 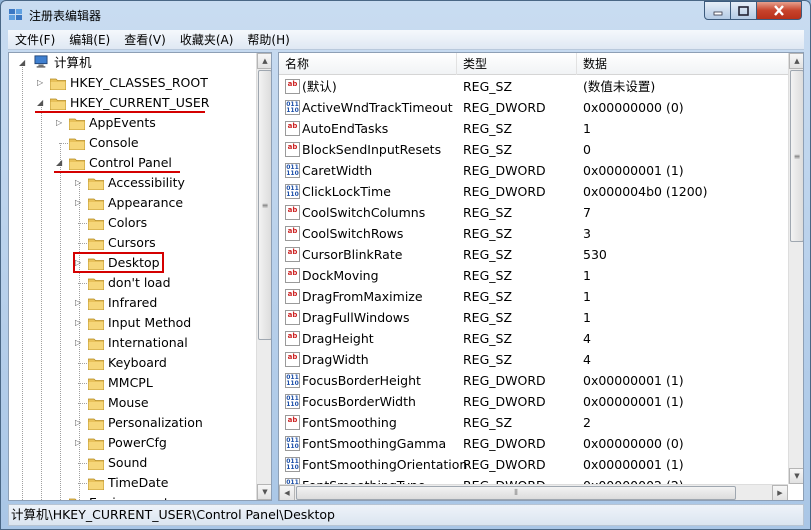 I want to click on menu-edit: 编辑(E), so click(x=89, y=40).